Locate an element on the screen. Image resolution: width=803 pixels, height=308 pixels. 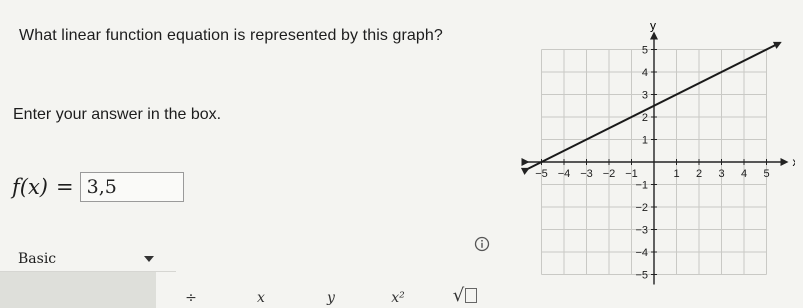
y-tick-label: −3 is located at coordinates (641, 231).